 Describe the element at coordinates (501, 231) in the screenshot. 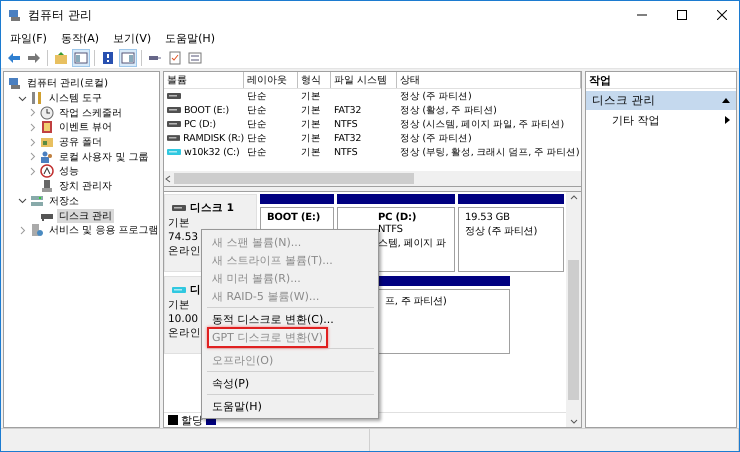

I see `partition-info: 정상 (주 파티션)` at that location.